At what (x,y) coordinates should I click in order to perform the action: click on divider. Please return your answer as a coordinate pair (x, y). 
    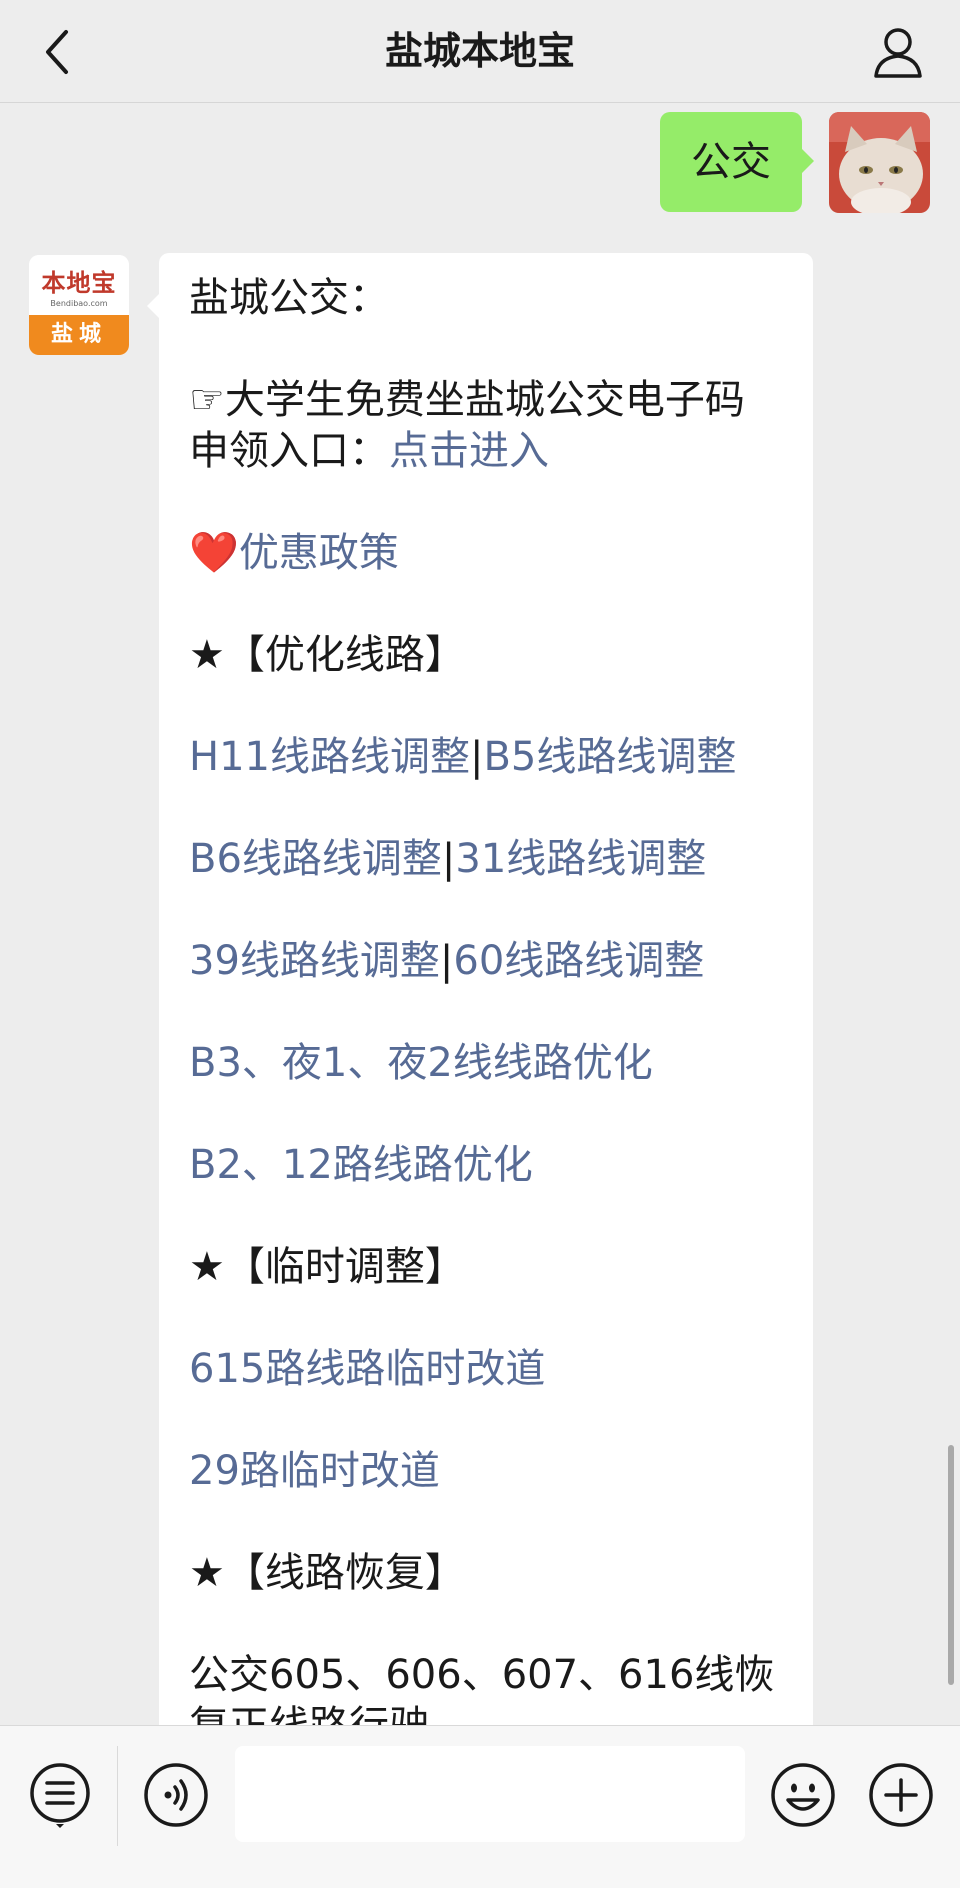
    Looking at the image, I should click on (117, 1796).